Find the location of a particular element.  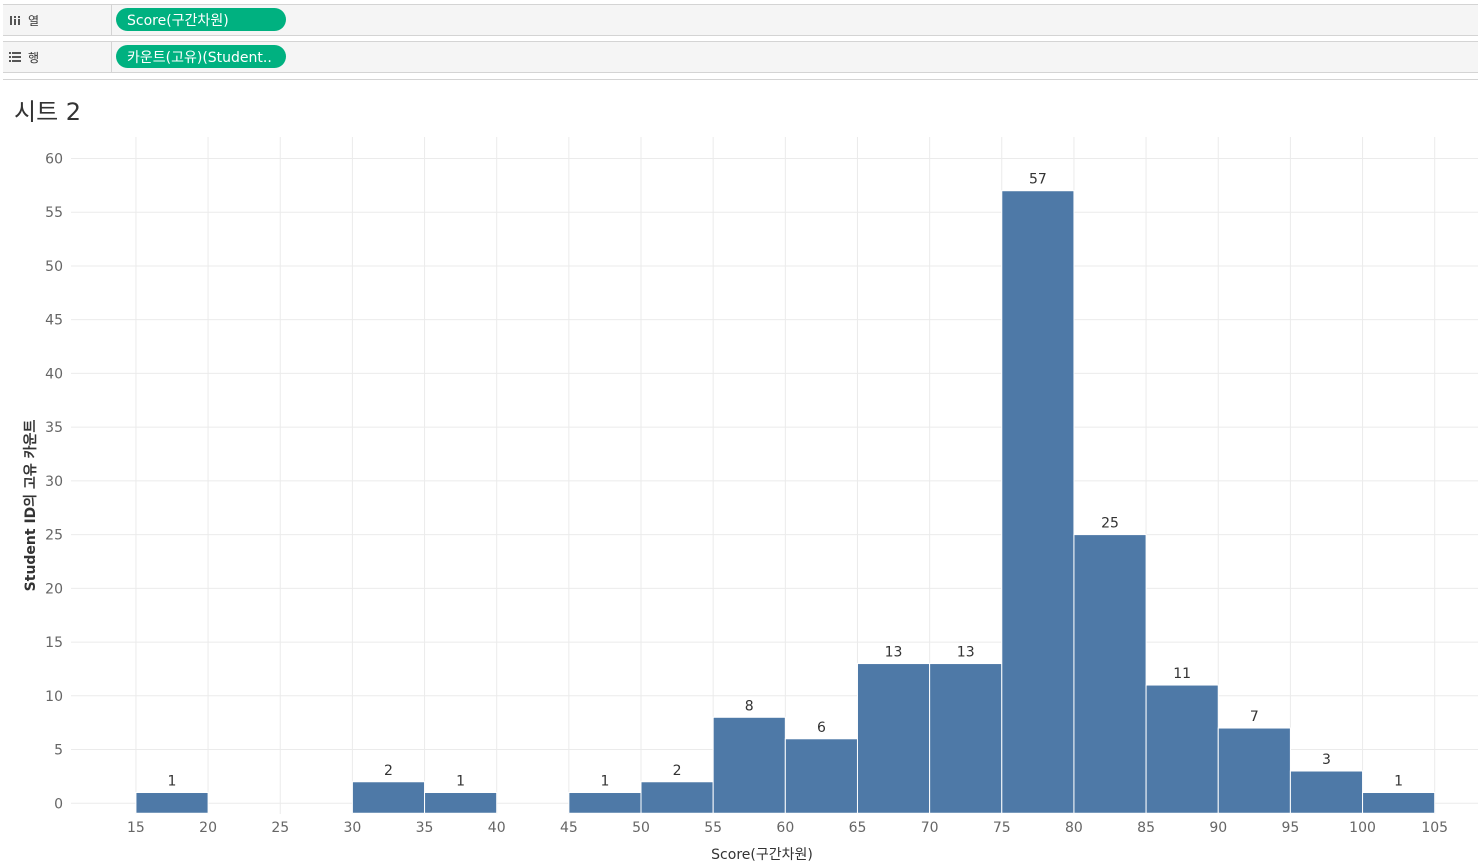

x-tick-label: 35 is located at coordinates (425, 828).